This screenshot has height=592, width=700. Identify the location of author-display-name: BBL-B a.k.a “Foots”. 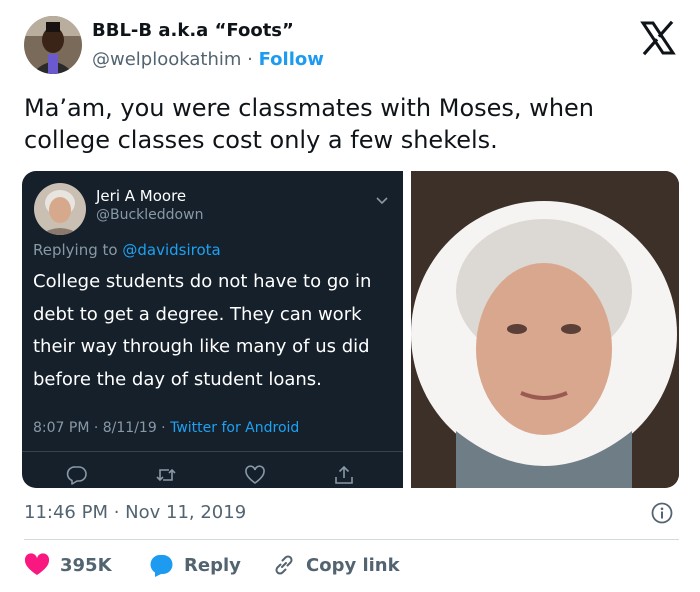
(193, 30).